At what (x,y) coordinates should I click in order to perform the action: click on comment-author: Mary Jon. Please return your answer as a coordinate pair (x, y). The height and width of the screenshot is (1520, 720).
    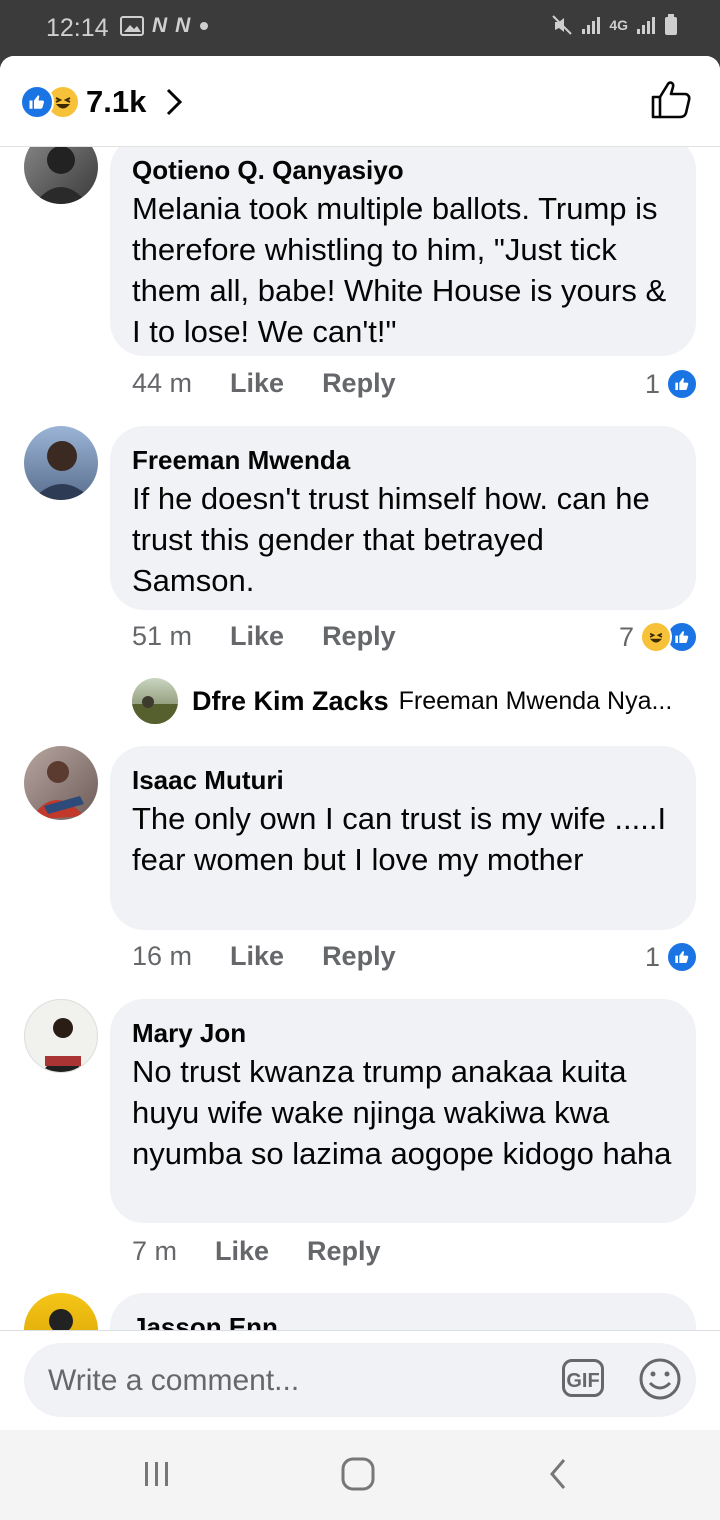
    Looking at the image, I should click on (403, 1033).